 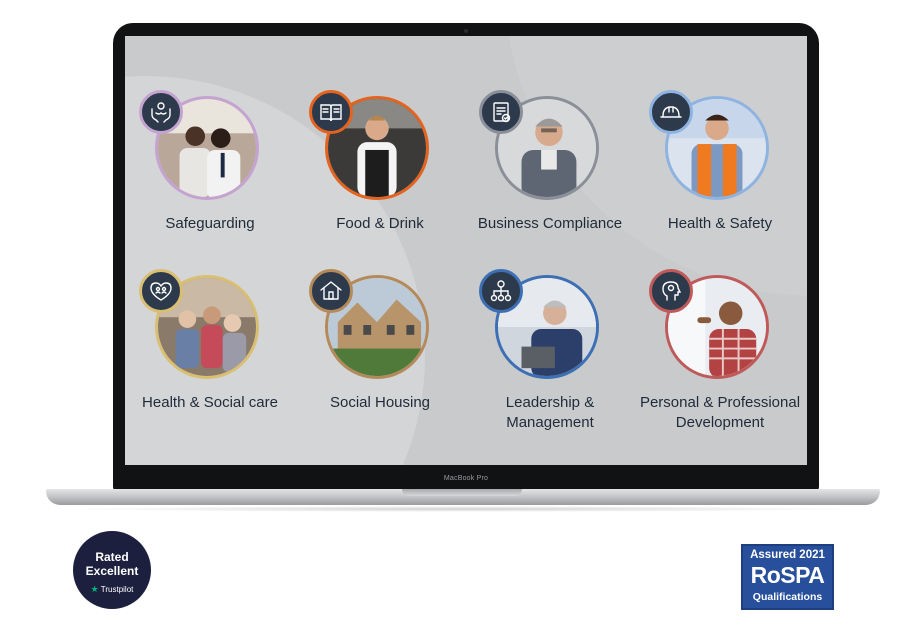 I want to click on head-gear-icon, so click(x=671, y=291).